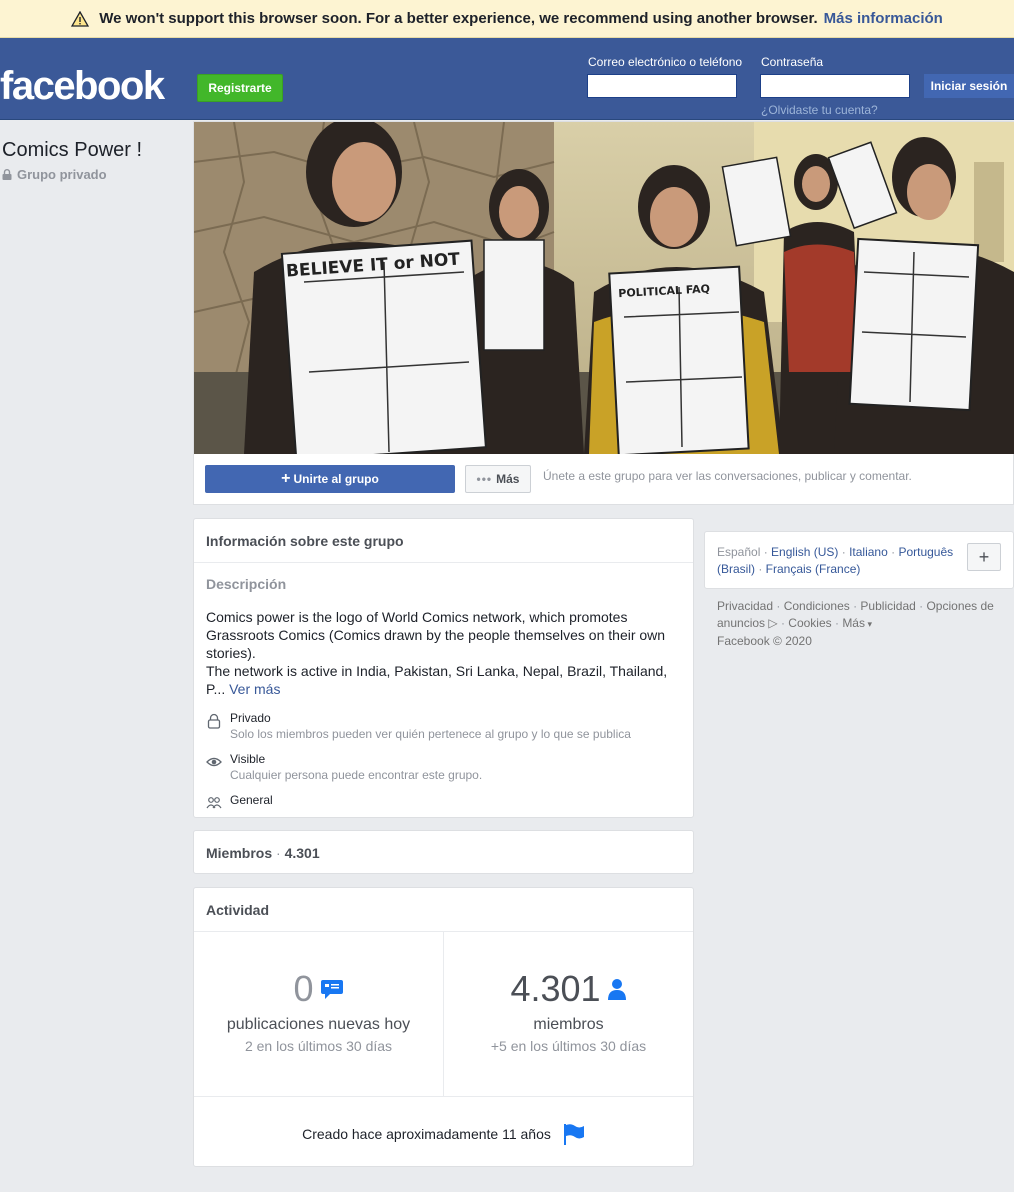 The width and height of the screenshot is (1014, 1192). Describe the element at coordinates (484, 479) in the screenshot. I see `more-dots-icon: •••` at that location.